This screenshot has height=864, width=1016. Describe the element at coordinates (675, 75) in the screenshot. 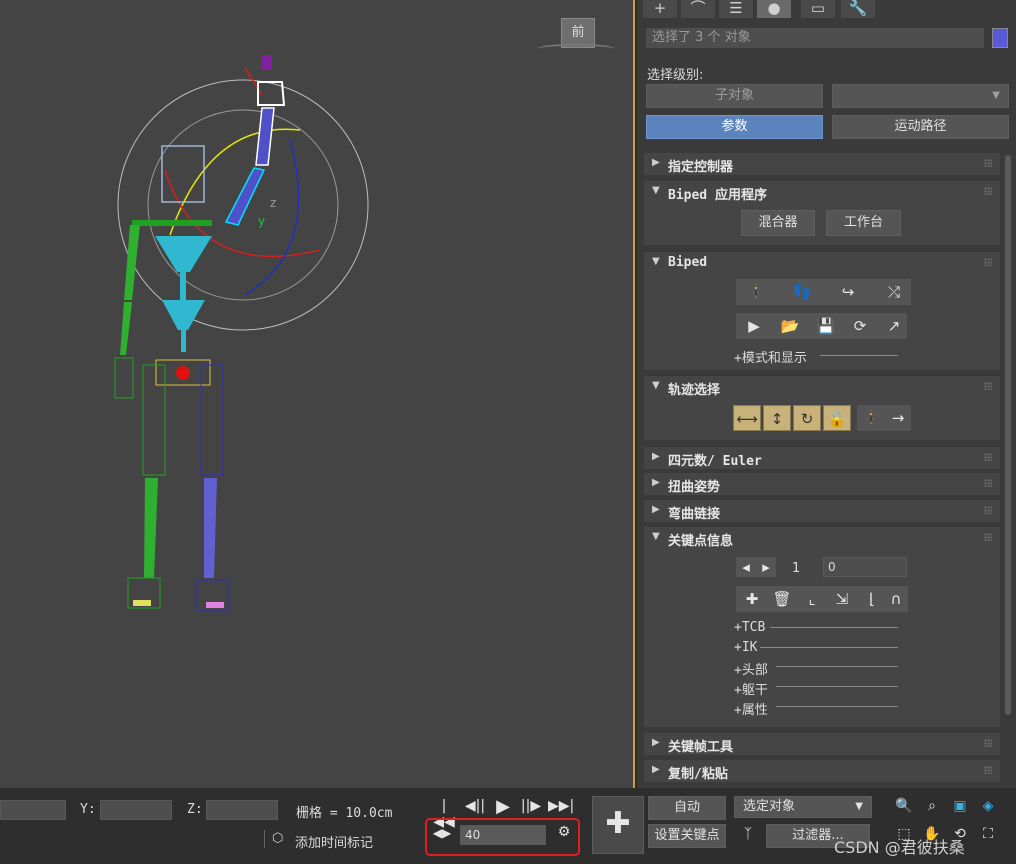

I see `selection-level-label: 选择级别:` at that location.